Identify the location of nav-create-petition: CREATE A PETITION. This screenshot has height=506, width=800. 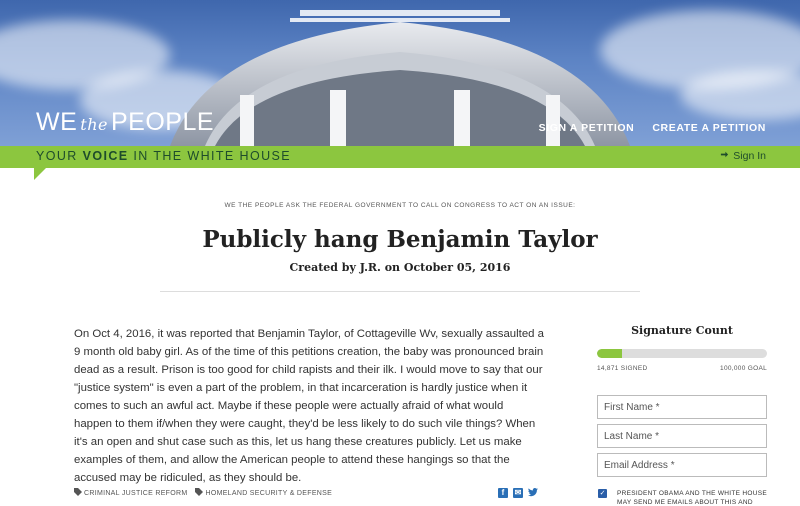
(709, 128).